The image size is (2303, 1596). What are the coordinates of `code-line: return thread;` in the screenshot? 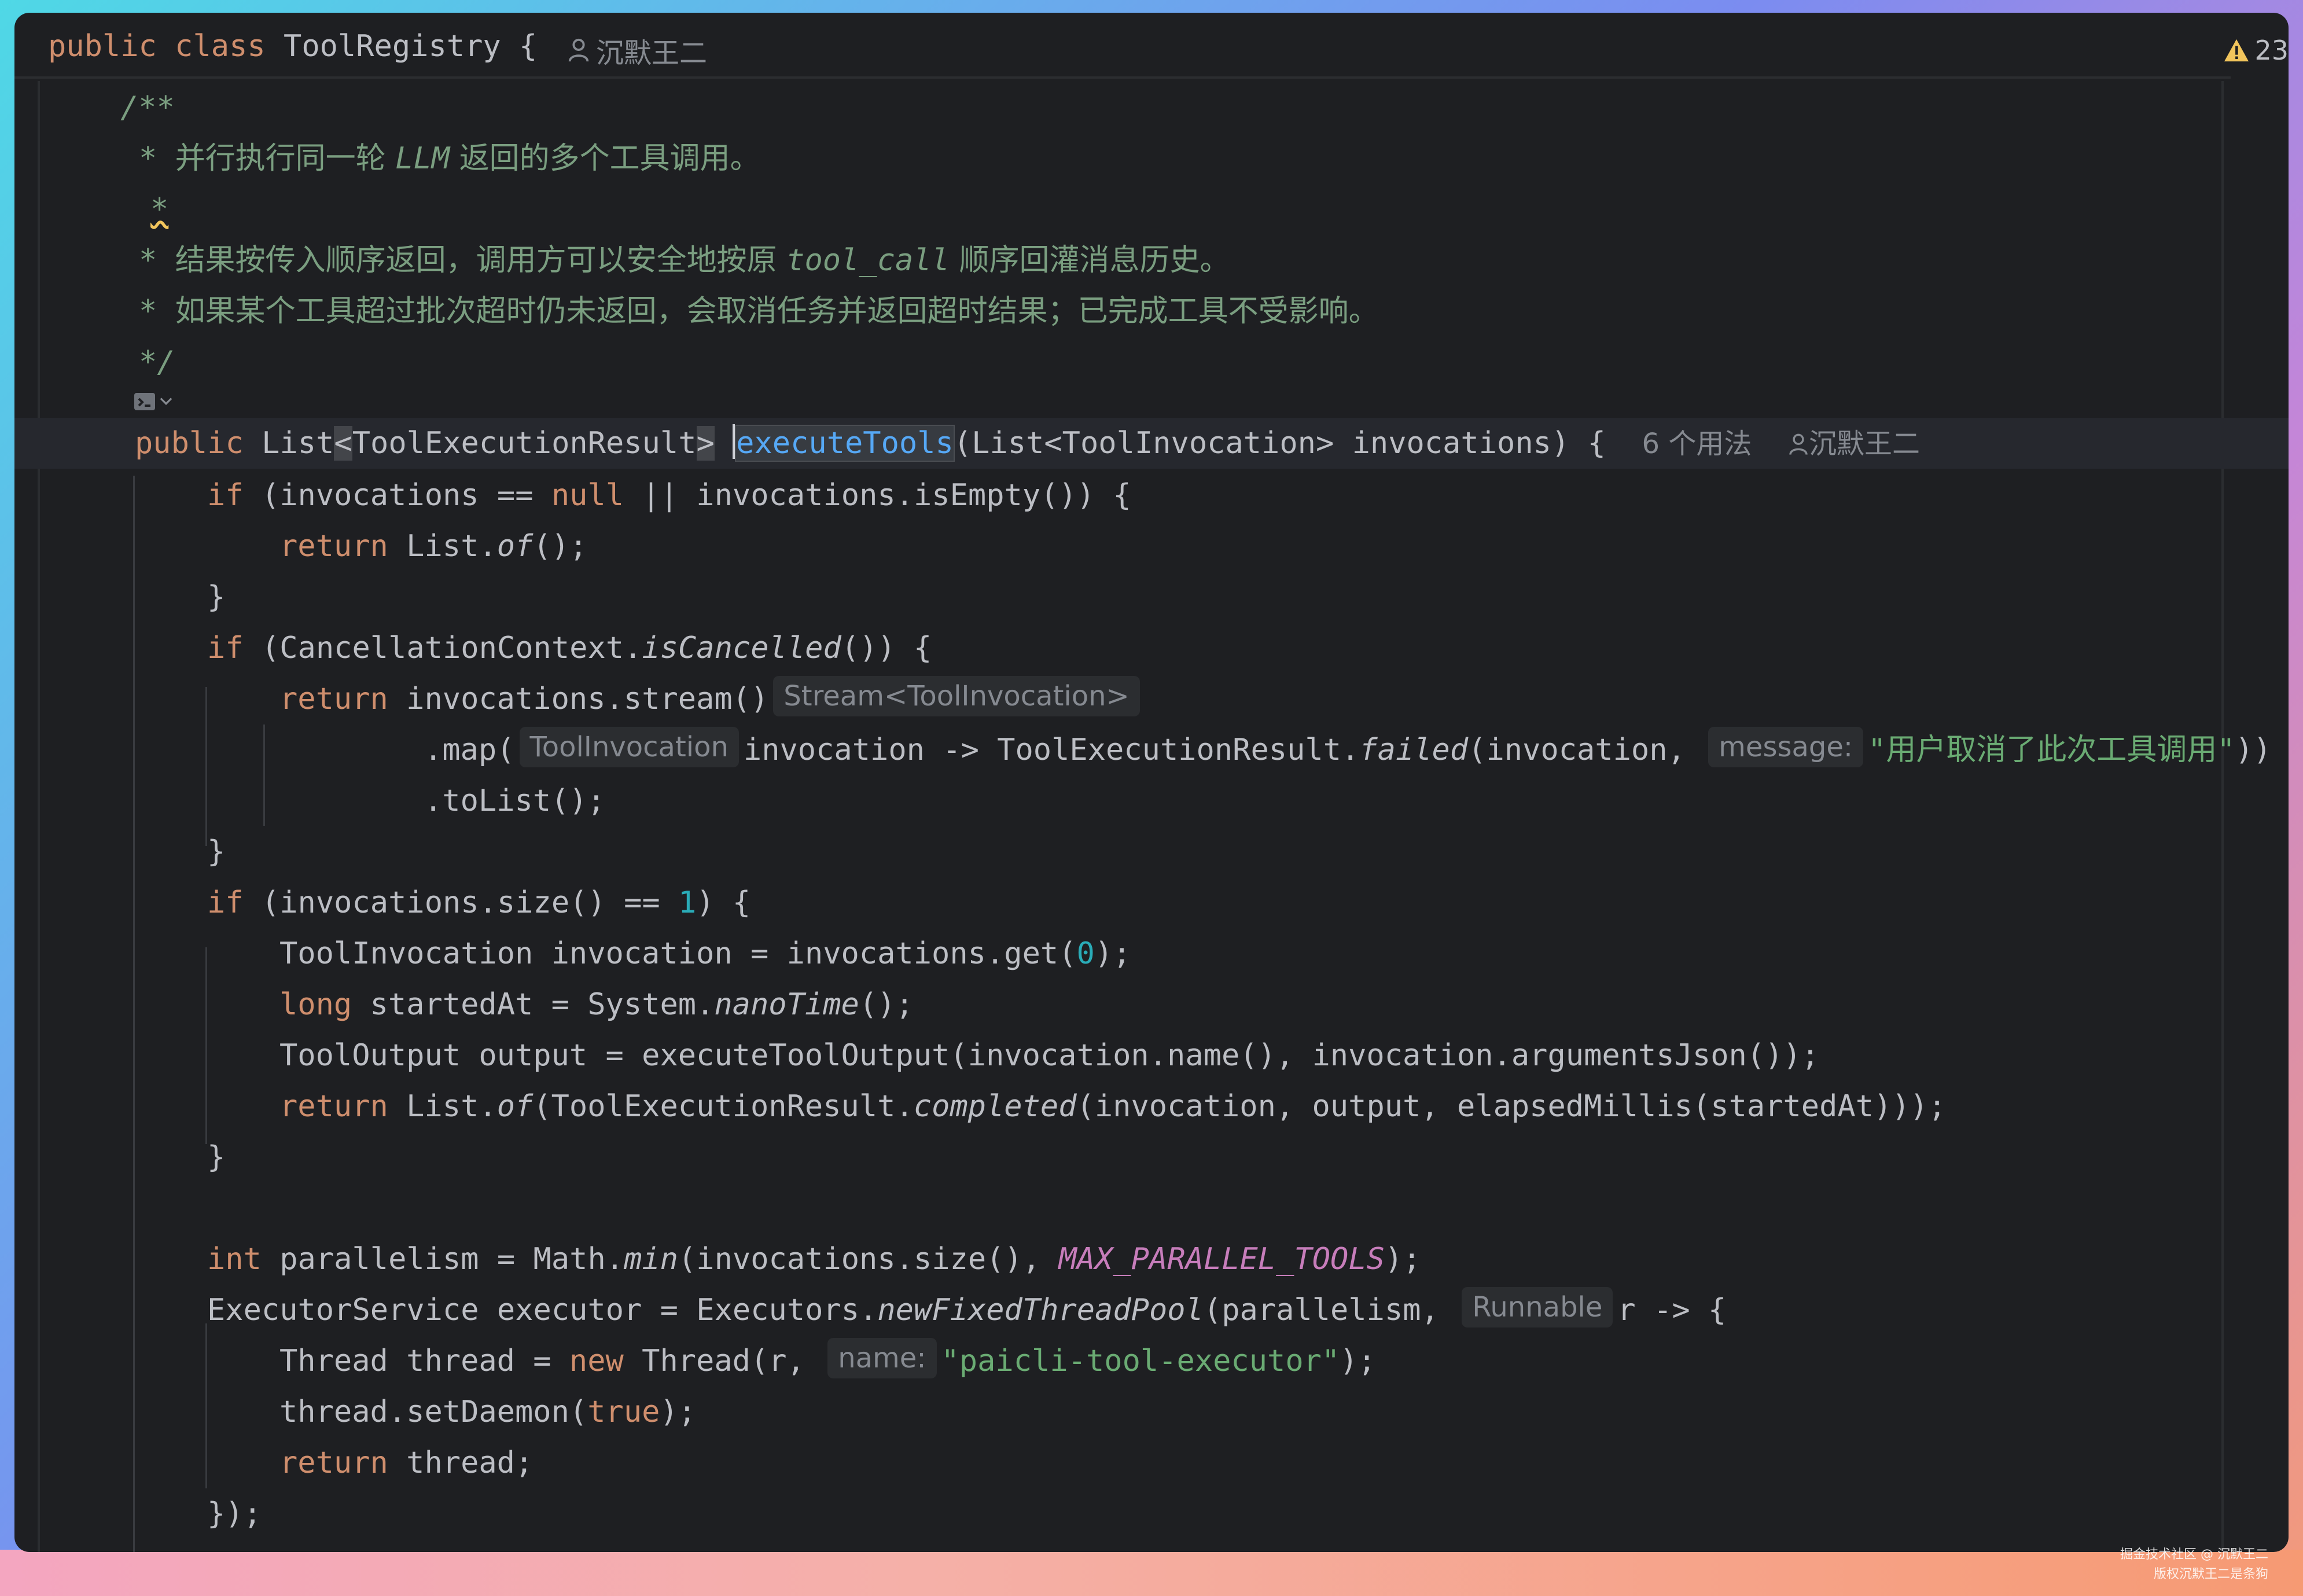 It's located at (1284, 1462).